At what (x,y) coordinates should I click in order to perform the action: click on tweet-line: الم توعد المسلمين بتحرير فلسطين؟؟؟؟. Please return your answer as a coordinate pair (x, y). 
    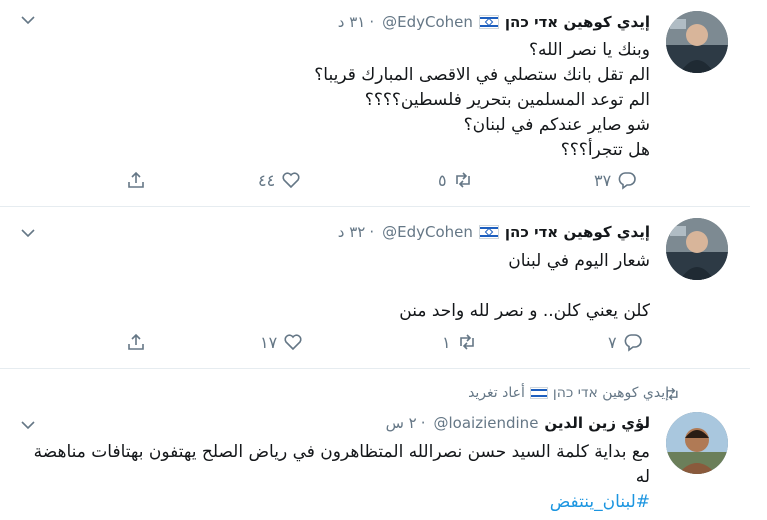
    Looking at the image, I should click on (507, 100).